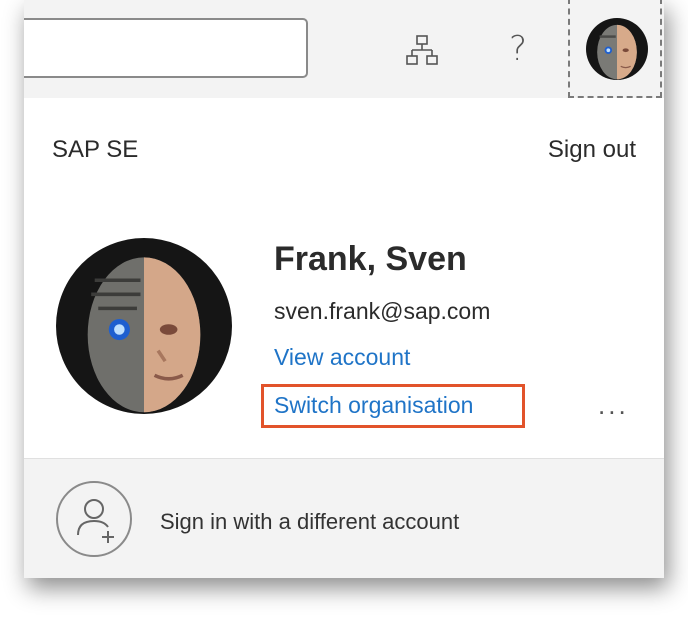  Describe the element at coordinates (95, 149) in the screenshot. I see `organisation-name: SAP SE` at that location.